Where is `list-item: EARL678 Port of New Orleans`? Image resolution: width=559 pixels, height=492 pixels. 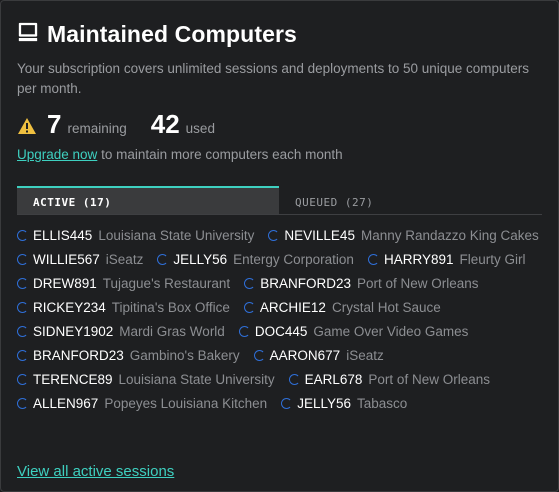 list-item: EARL678 Port of New Orleans is located at coordinates (389, 379).